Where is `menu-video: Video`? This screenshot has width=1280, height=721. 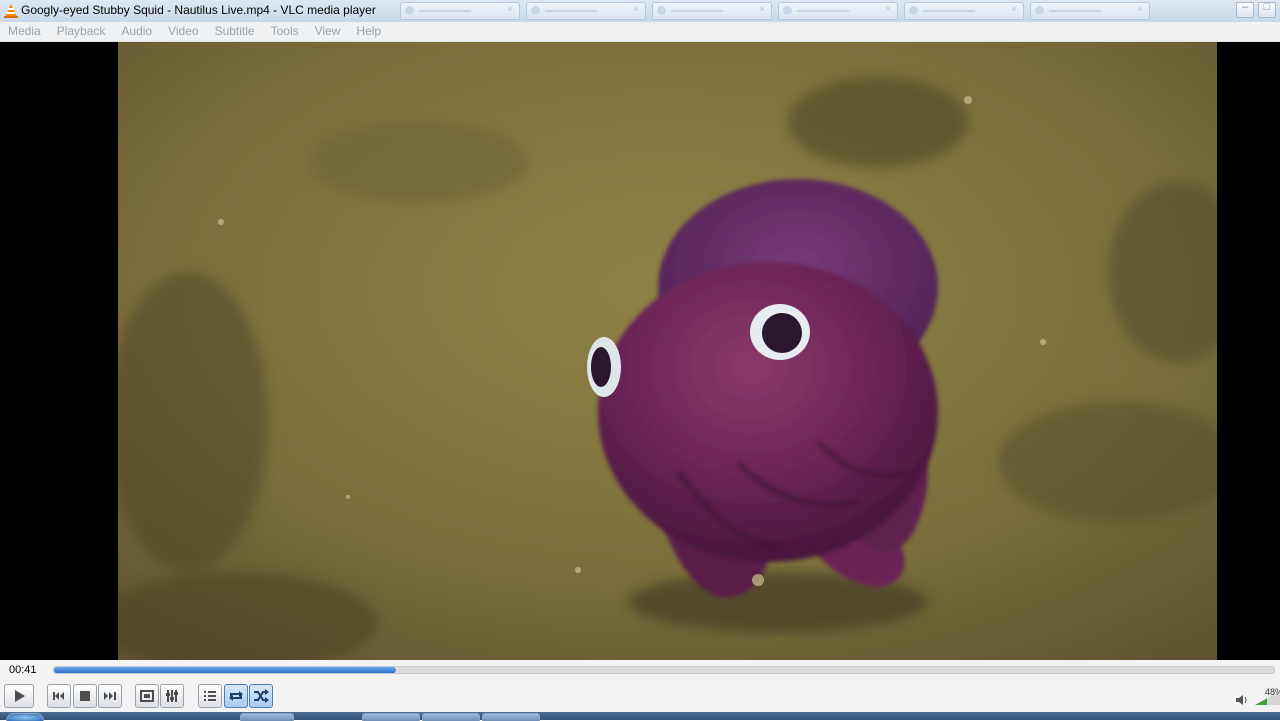
menu-video: Video is located at coordinates (183, 31).